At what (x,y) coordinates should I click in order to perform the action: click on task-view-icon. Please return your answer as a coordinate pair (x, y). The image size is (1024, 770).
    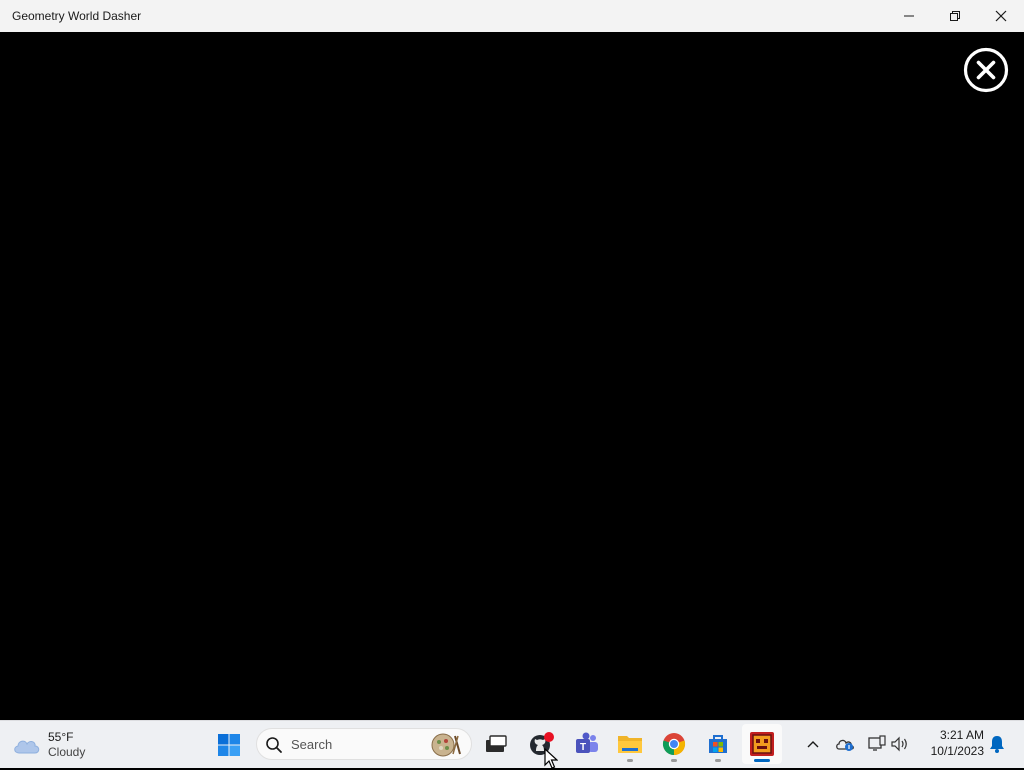
    Looking at the image, I should click on (496, 743).